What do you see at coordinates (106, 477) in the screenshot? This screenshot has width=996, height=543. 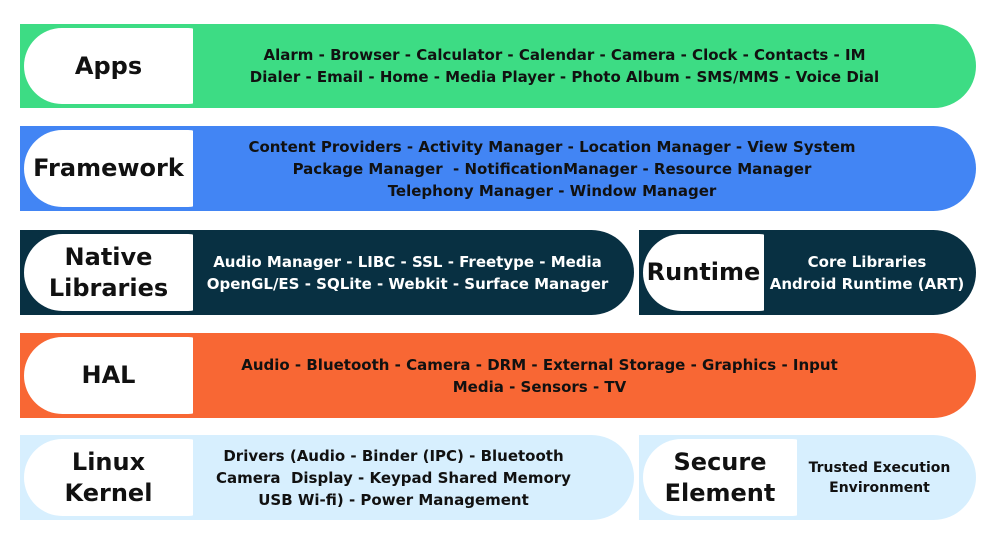 I see `layer-label: Linux Kernel` at bounding box center [106, 477].